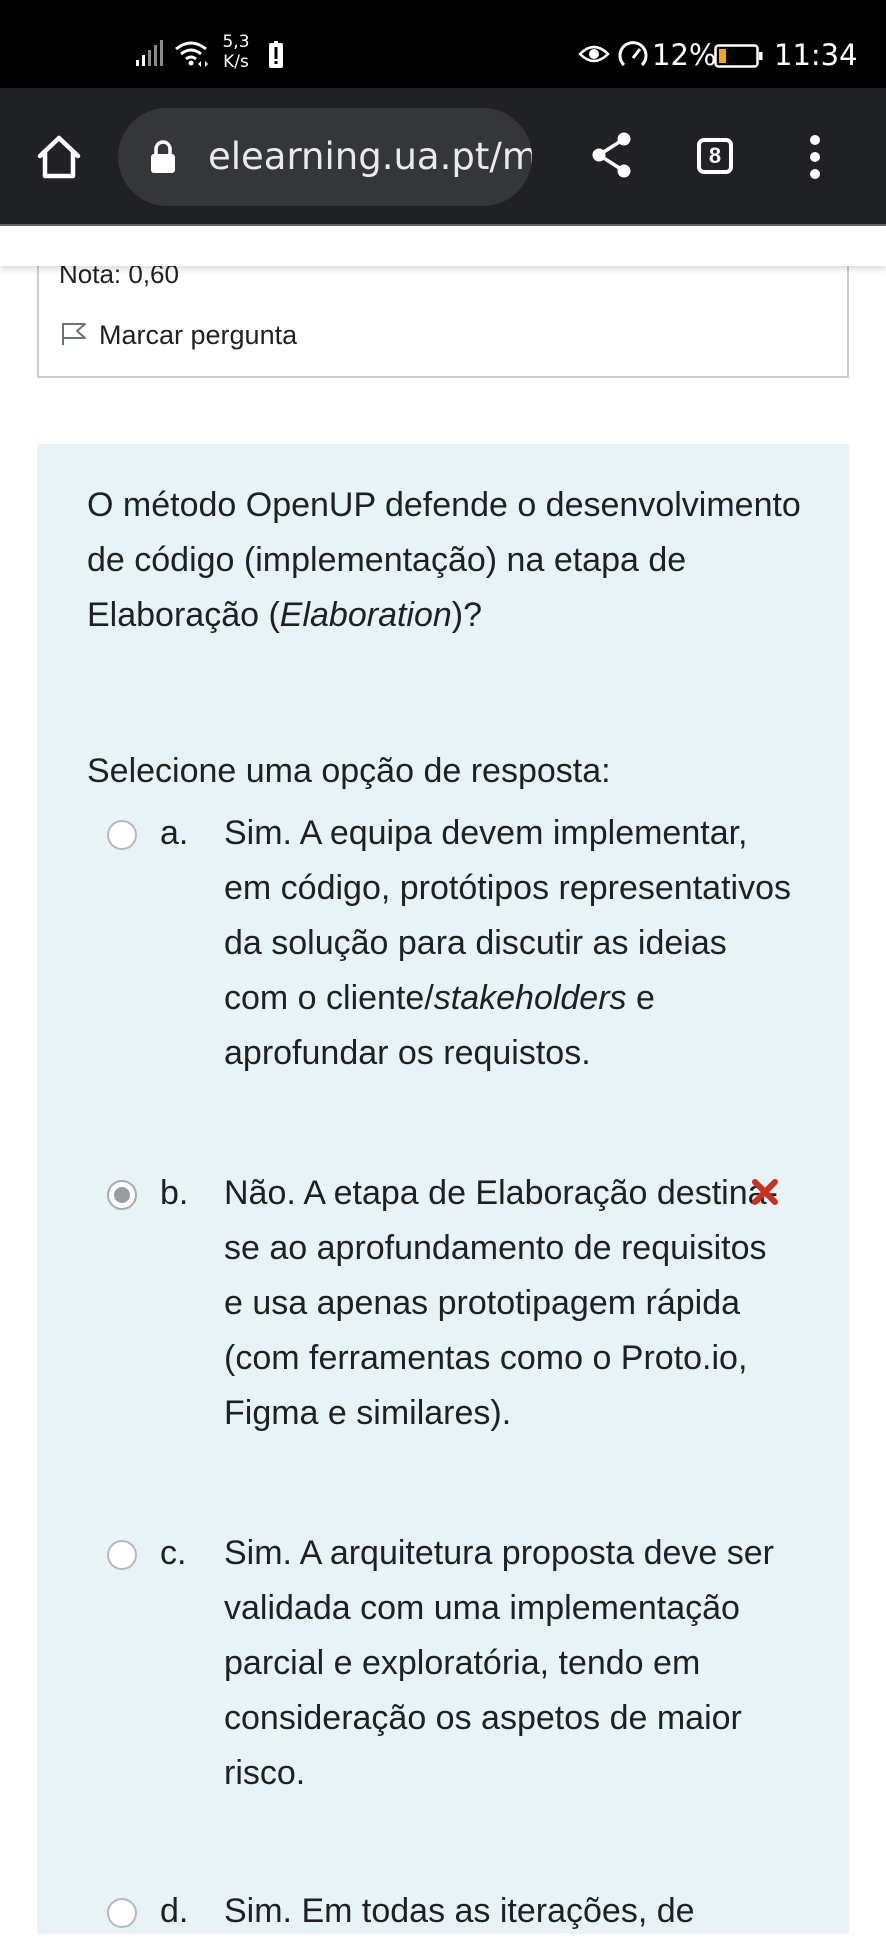  Describe the element at coordinates (349, 771) in the screenshot. I see `answer-prompt: Selecione uma opção de resposta:` at that location.